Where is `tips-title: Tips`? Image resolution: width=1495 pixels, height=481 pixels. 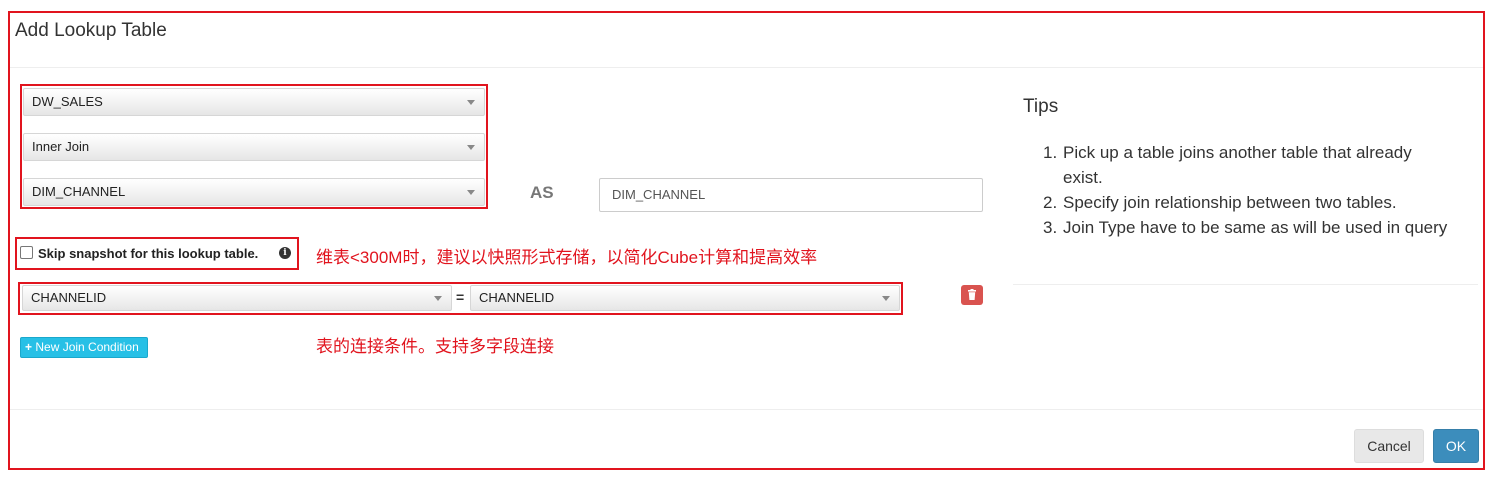
tips-title: Tips is located at coordinates (1041, 106).